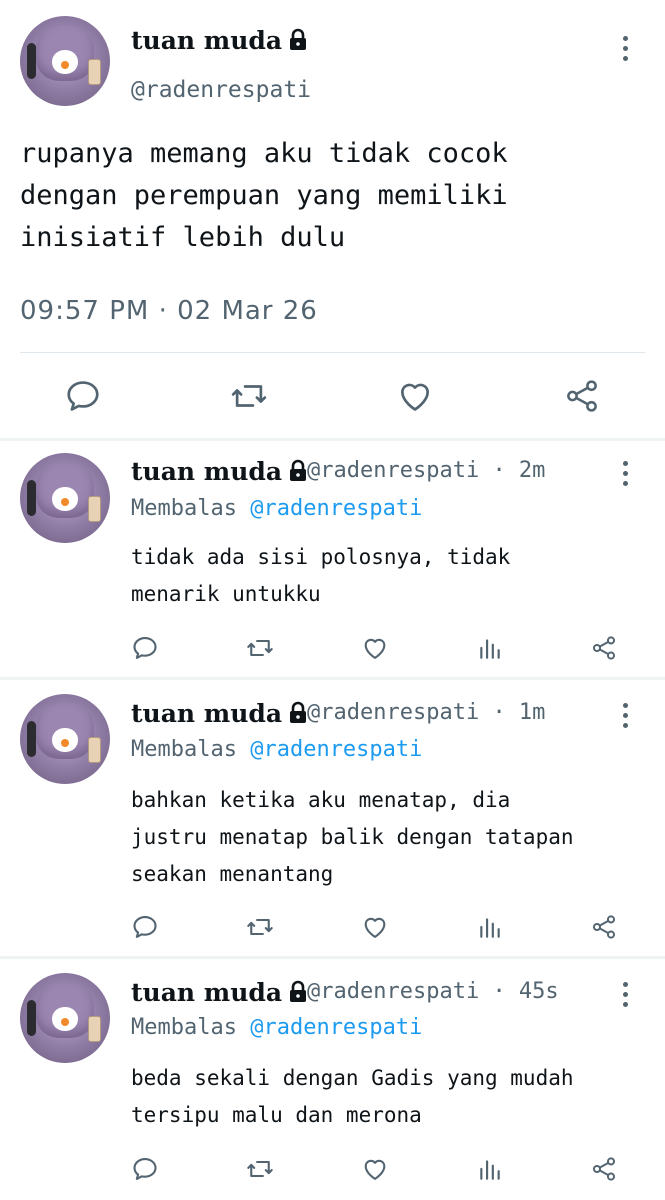 The image size is (665, 1200). Describe the element at coordinates (226, 594) in the screenshot. I see `tweet-text-line: menarik untukku` at that location.